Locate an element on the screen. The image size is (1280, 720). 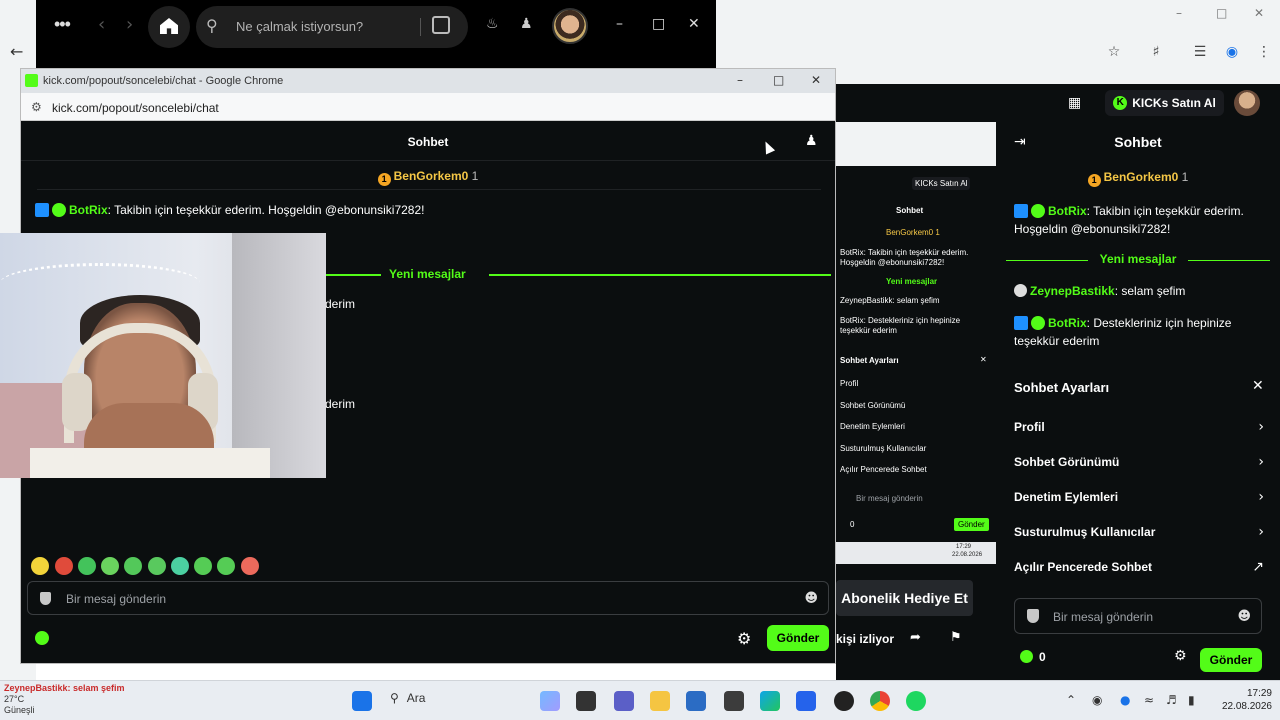
start-icon is located at coordinates (362, 701).